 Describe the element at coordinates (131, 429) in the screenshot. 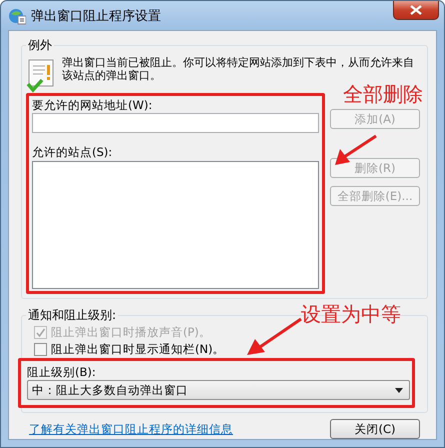

I see `help-link: 了解有关弹出窗口阻止程序的详细信息` at that location.